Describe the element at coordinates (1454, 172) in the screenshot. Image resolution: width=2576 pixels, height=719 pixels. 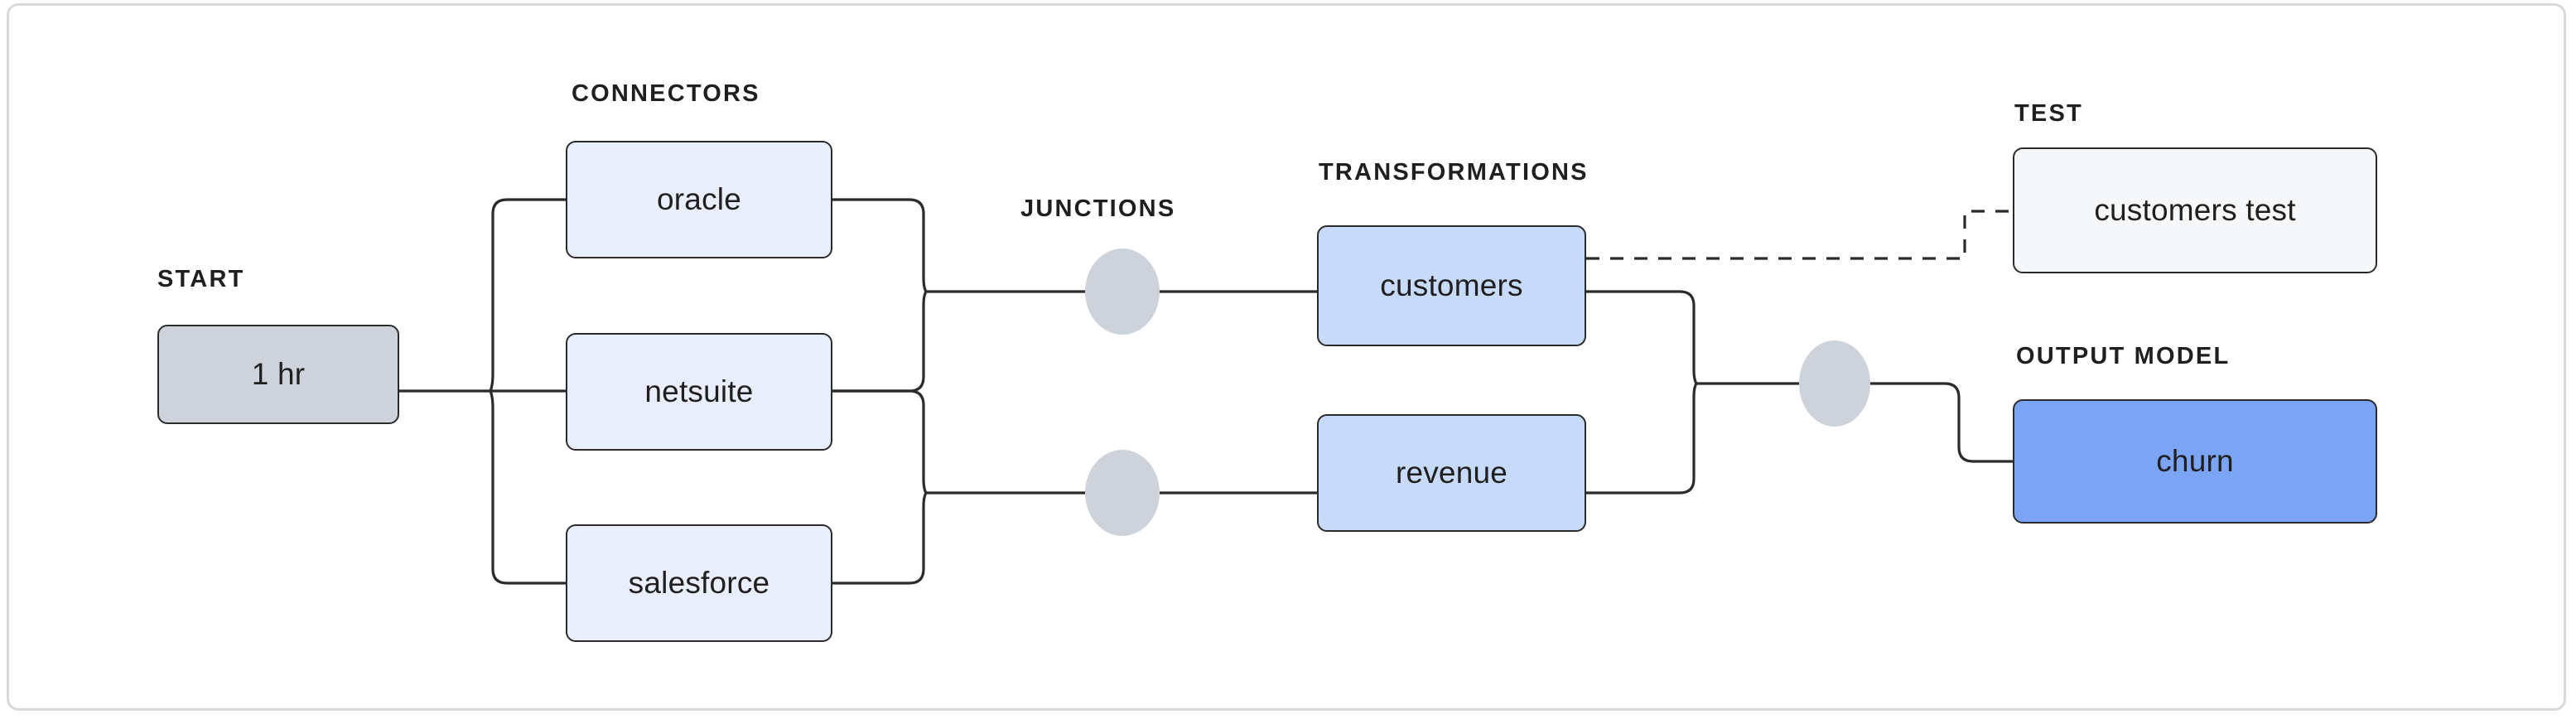
I see `section-label-transformations: TRANSFORMATIONS` at that location.